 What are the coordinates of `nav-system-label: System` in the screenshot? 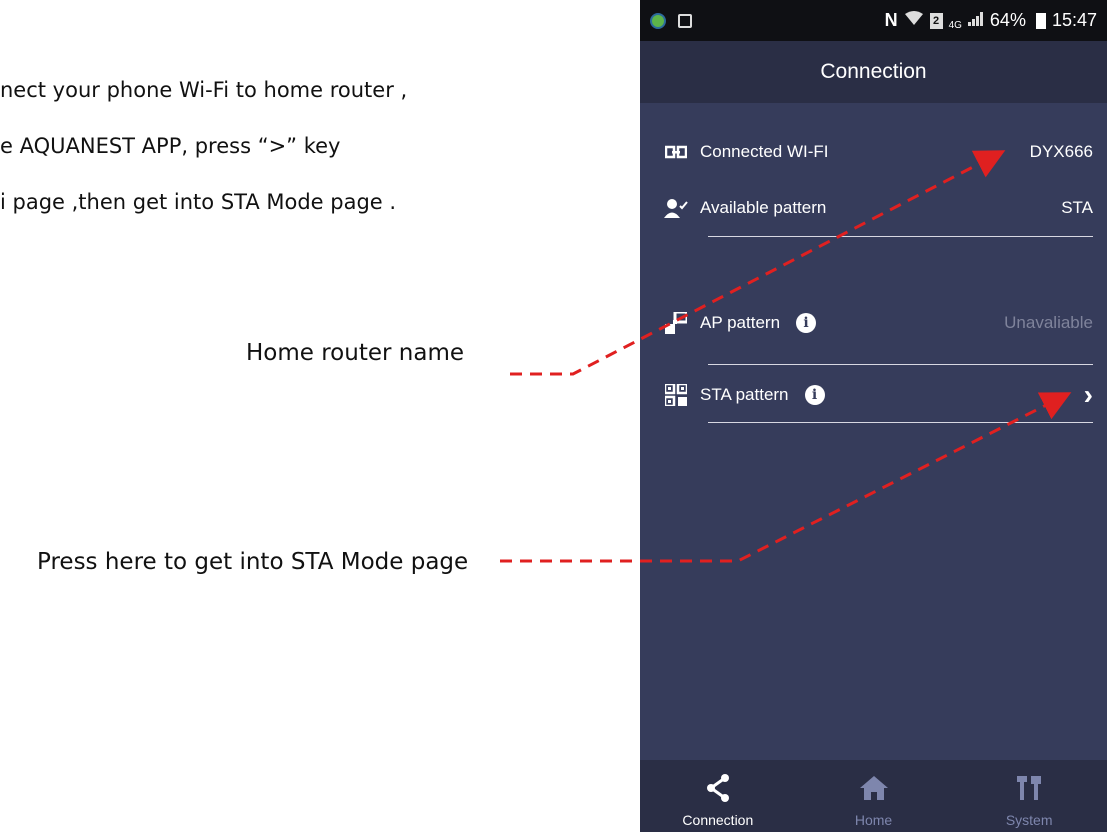 It's located at (1029, 820).